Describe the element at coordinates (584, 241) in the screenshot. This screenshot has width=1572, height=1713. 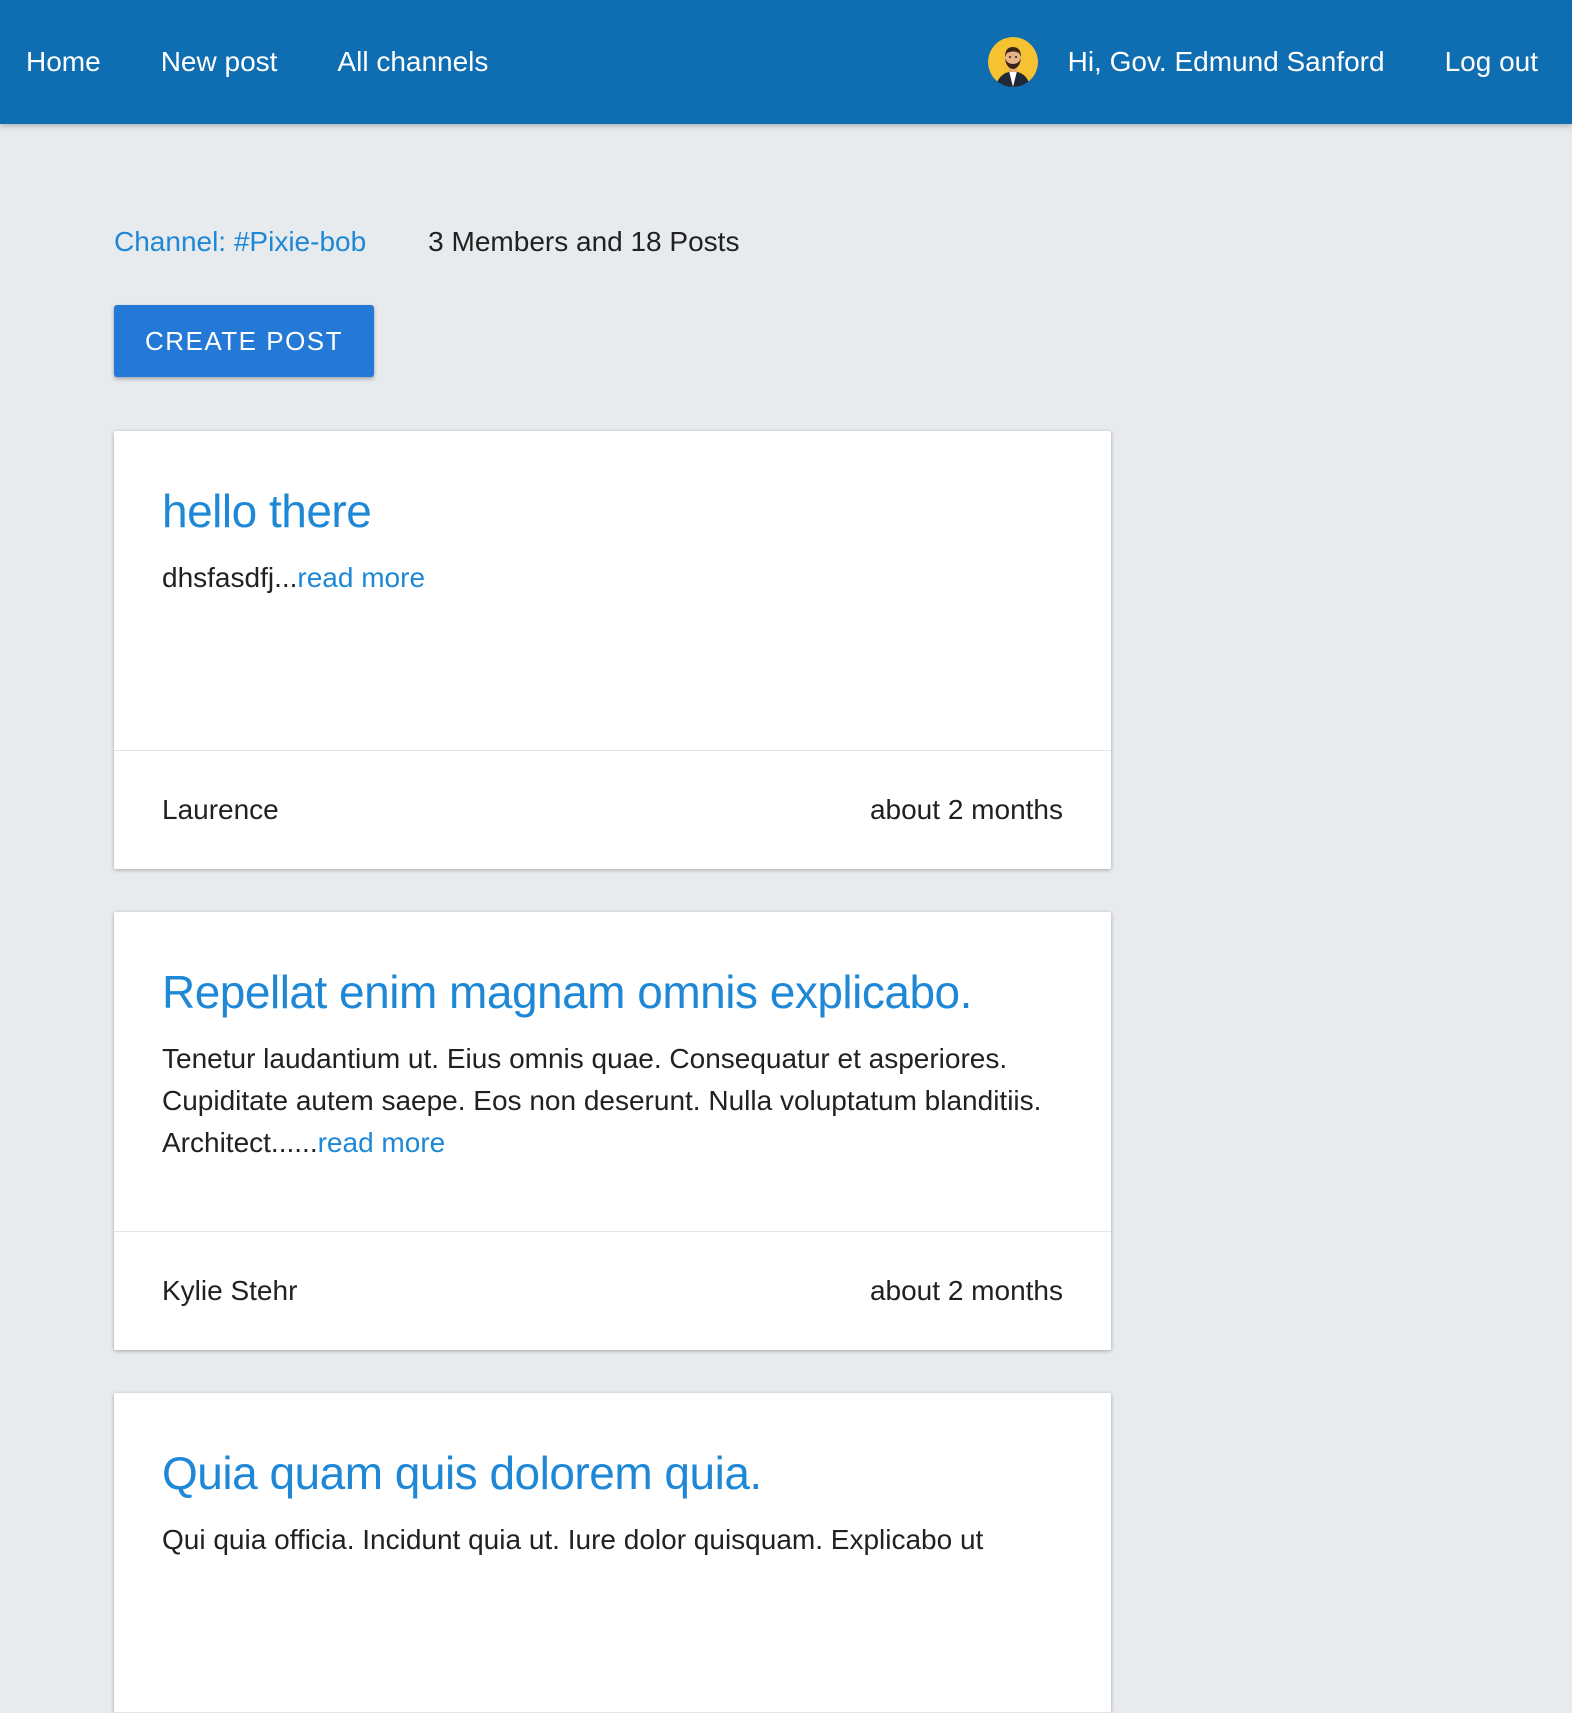
I see `channel-stats: 3 Members and 18 Posts` at that location.